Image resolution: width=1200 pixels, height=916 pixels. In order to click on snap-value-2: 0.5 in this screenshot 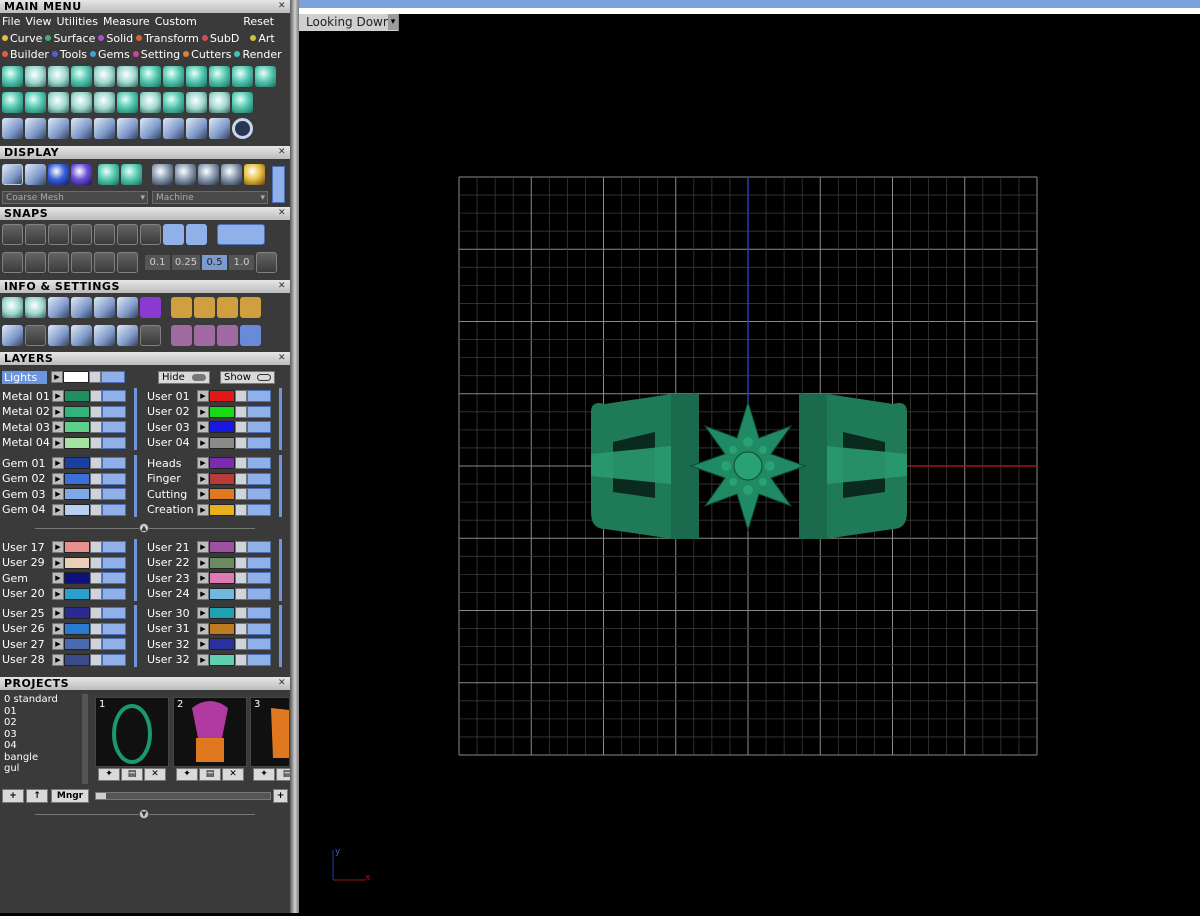, I will do `click(214, 262)`.